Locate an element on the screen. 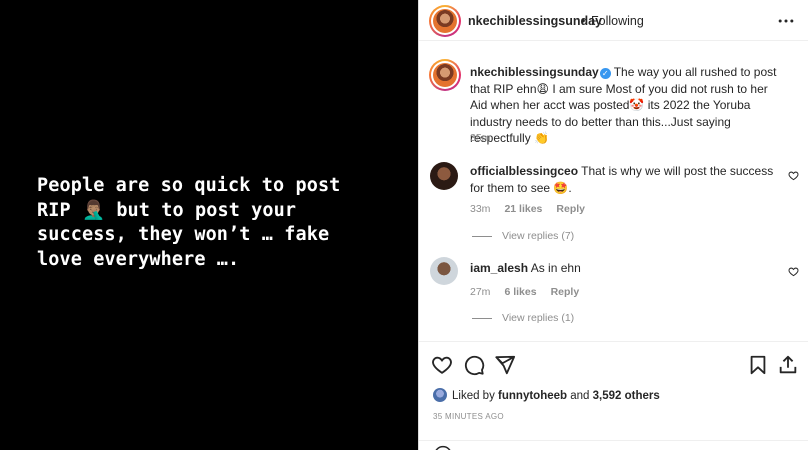  liker-username: funnytoheeb is located at coordinates (532, 396).